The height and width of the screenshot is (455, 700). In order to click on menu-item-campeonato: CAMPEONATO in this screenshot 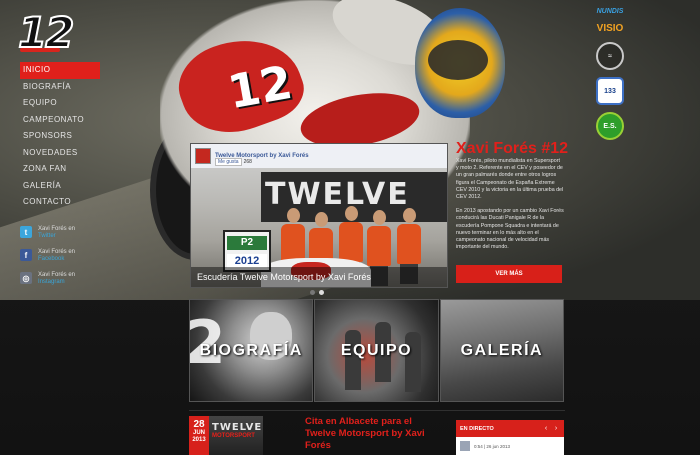, I will do `click(60, 120)`.